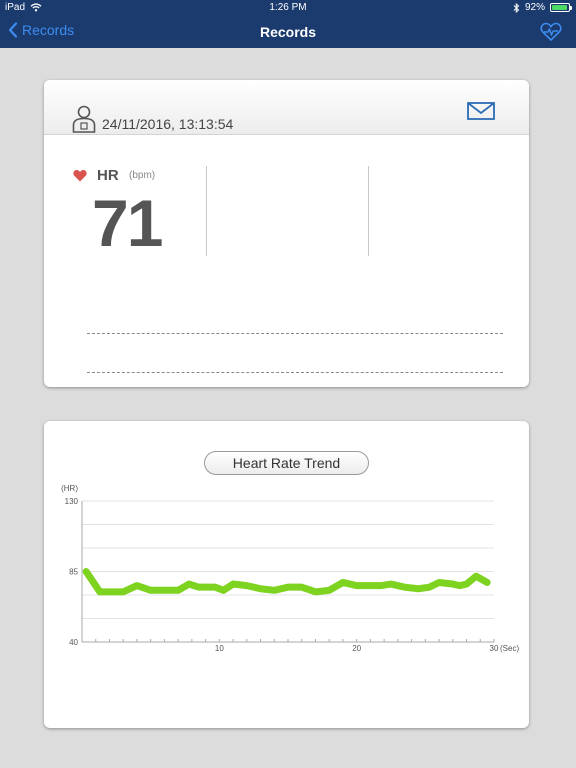  Describe the element at coordinates (551, 32) in the screenshot. I see `heart-rate-icon` at that location.